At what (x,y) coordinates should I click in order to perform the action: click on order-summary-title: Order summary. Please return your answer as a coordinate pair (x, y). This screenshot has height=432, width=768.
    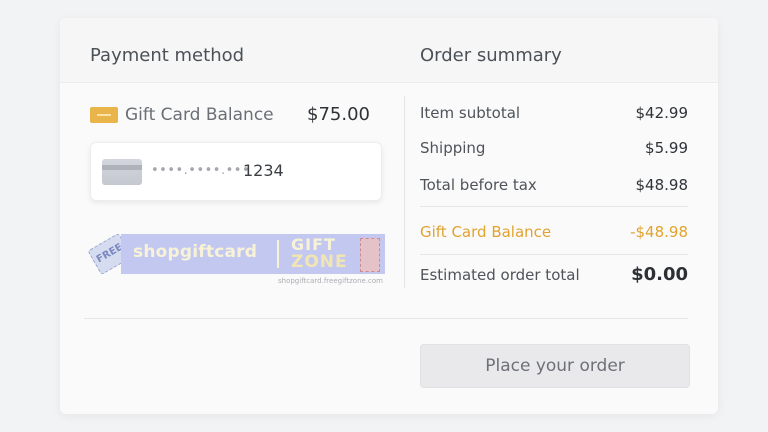
    Looking at the image, I should click on (491, 55).